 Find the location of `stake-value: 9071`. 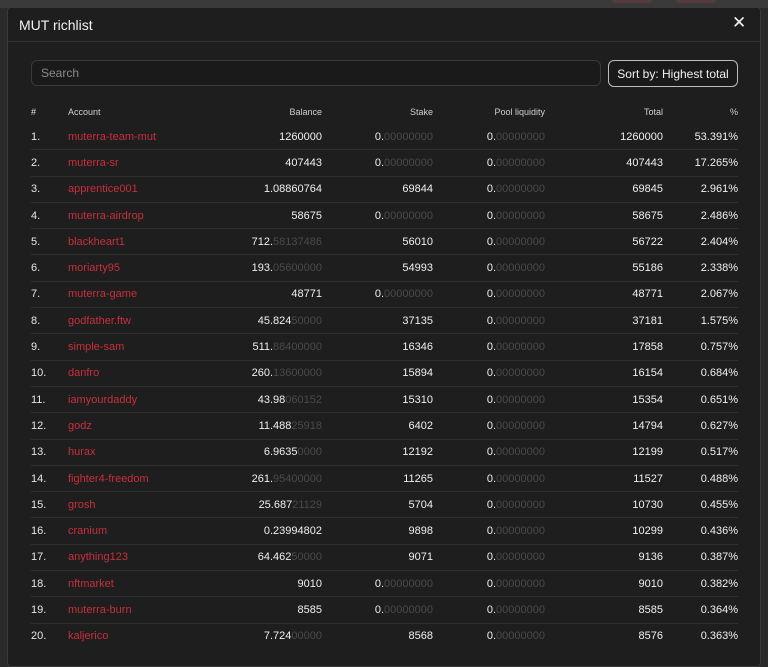

stake-value: 9071 is located at coordinates (420, 557).